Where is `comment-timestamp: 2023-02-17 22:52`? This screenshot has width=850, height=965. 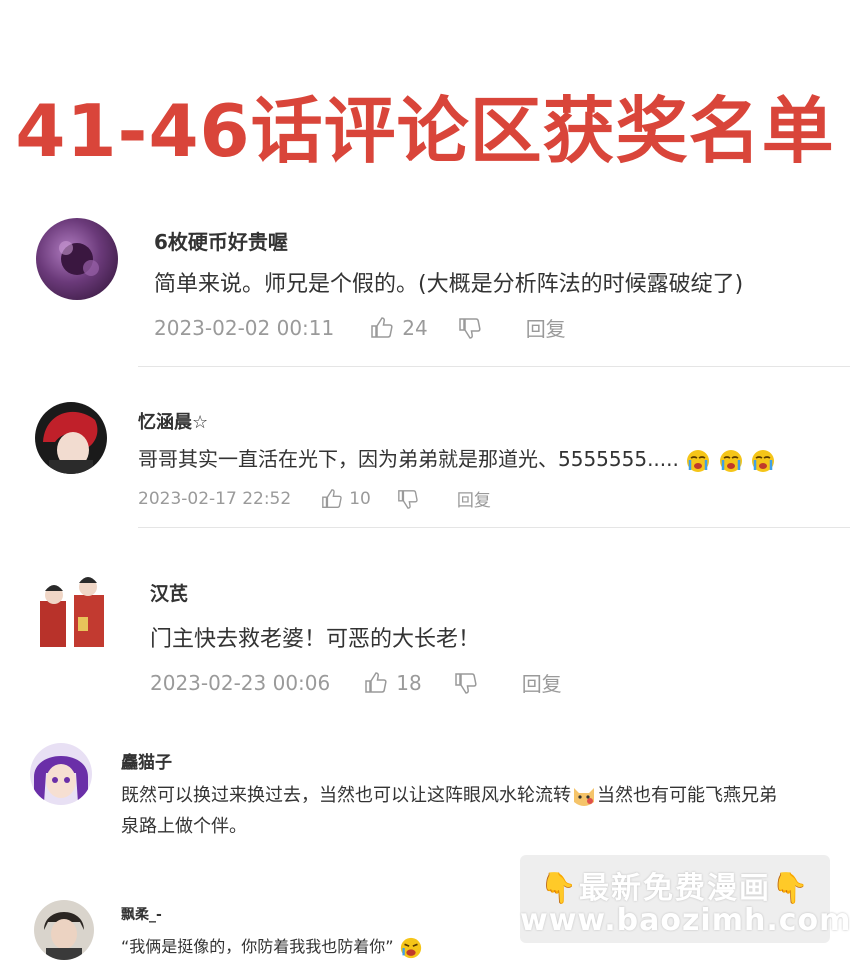
comment-timestamp: 2023-02-17 22:52 is located at coordinates (215, 498).